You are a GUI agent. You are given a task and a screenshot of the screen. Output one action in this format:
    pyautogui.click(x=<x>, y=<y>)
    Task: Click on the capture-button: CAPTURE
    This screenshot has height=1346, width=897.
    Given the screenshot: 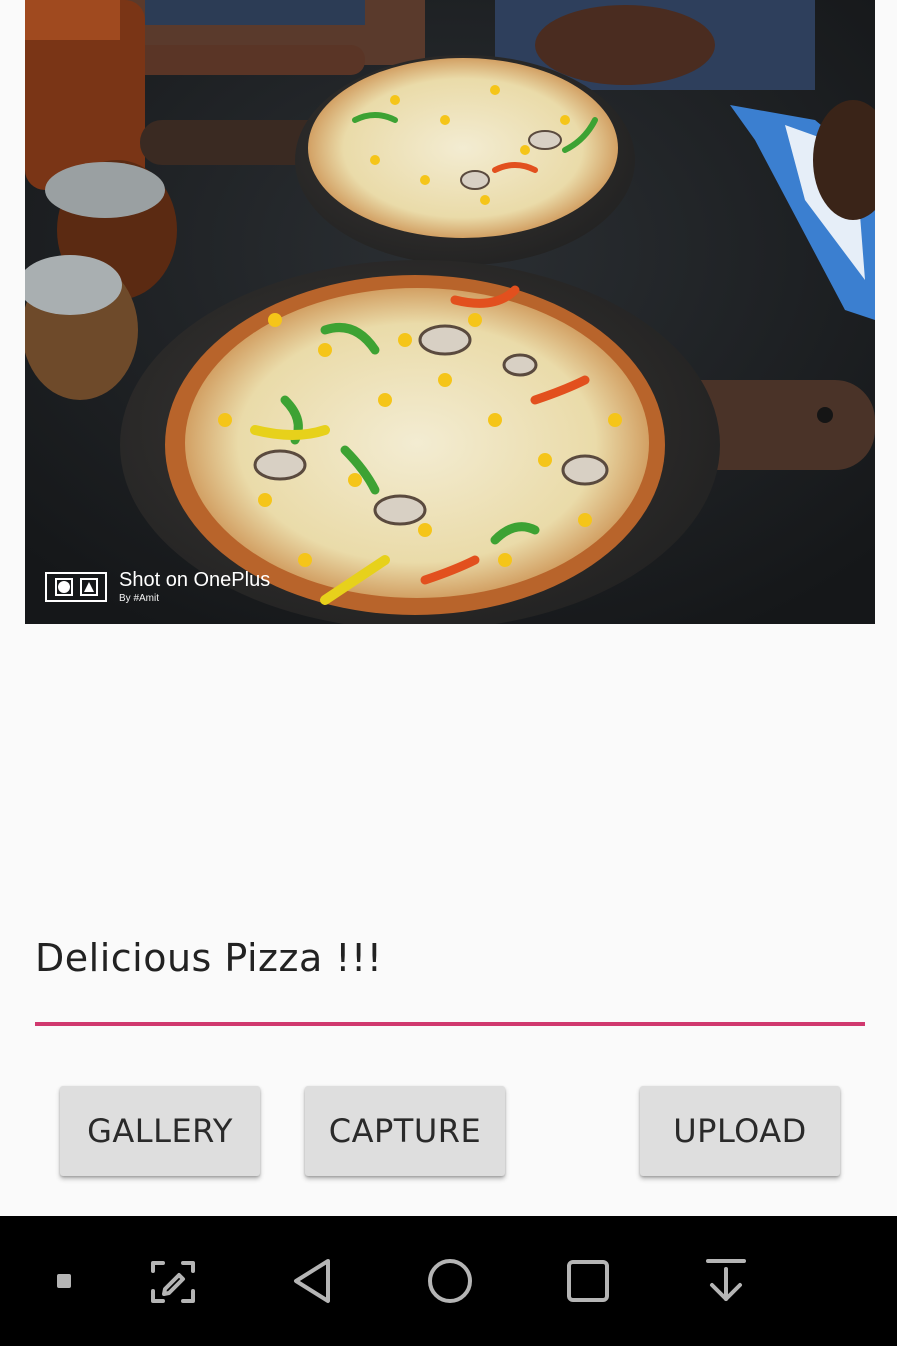 What is the action you would take?
    pyautogui.click(x=405, y=1131)
    